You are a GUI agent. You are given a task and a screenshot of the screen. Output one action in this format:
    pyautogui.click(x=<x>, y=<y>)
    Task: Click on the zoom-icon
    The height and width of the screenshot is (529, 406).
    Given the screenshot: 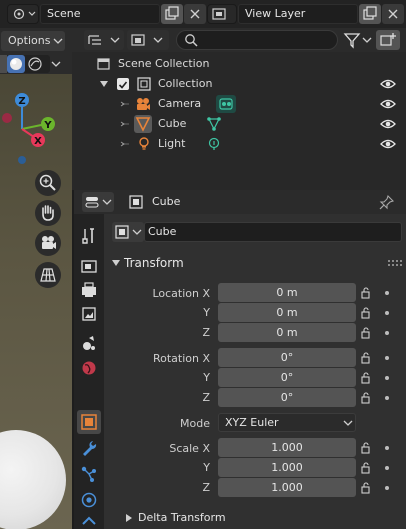 What is the action you would take?
    pyautogui.click(x=47, y=182)
    